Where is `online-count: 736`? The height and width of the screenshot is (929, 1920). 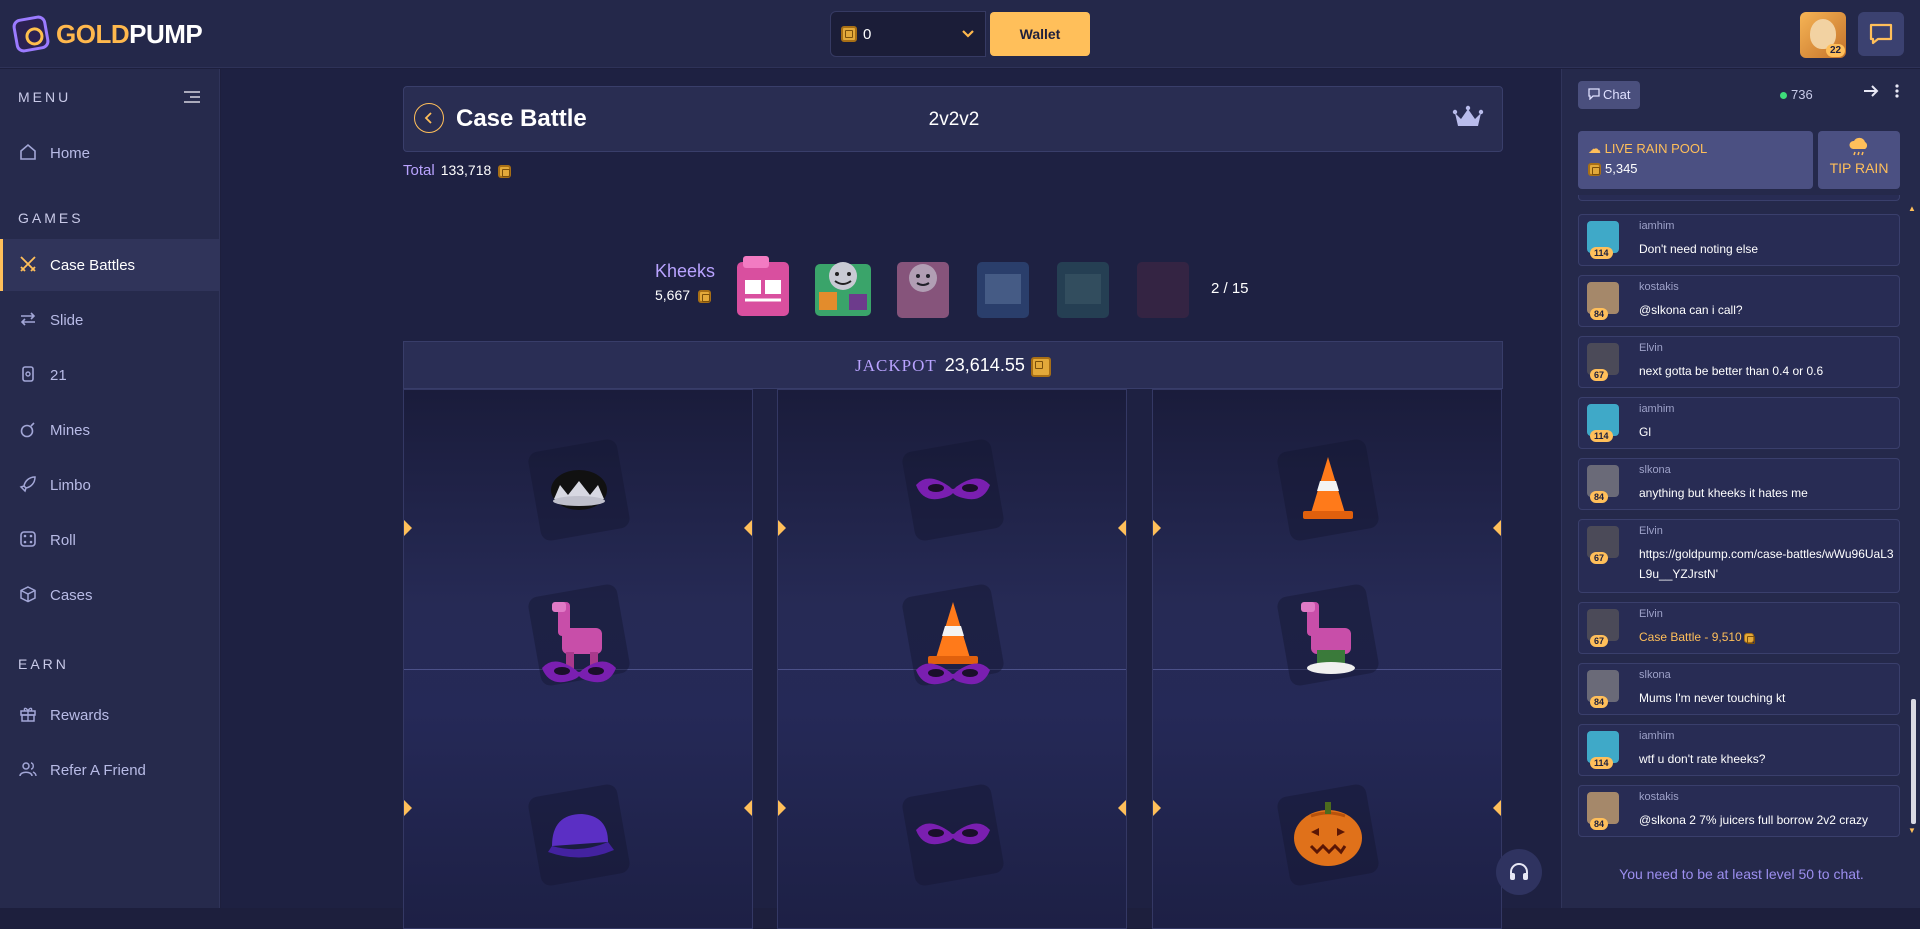
online-count: 736 is located at coordinates (1796, 94).